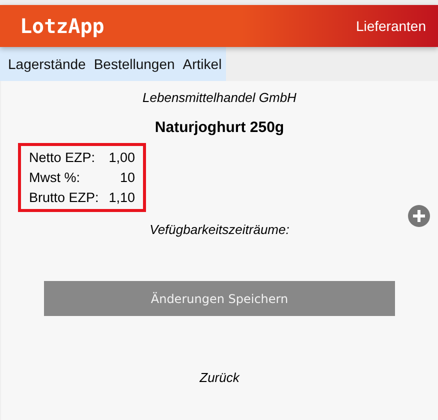 The image size is (438, 420). What do you see at coordinates (220, 377) in the screenshot?
I see `back-link: Zurück` at bounding box center [220, 377].